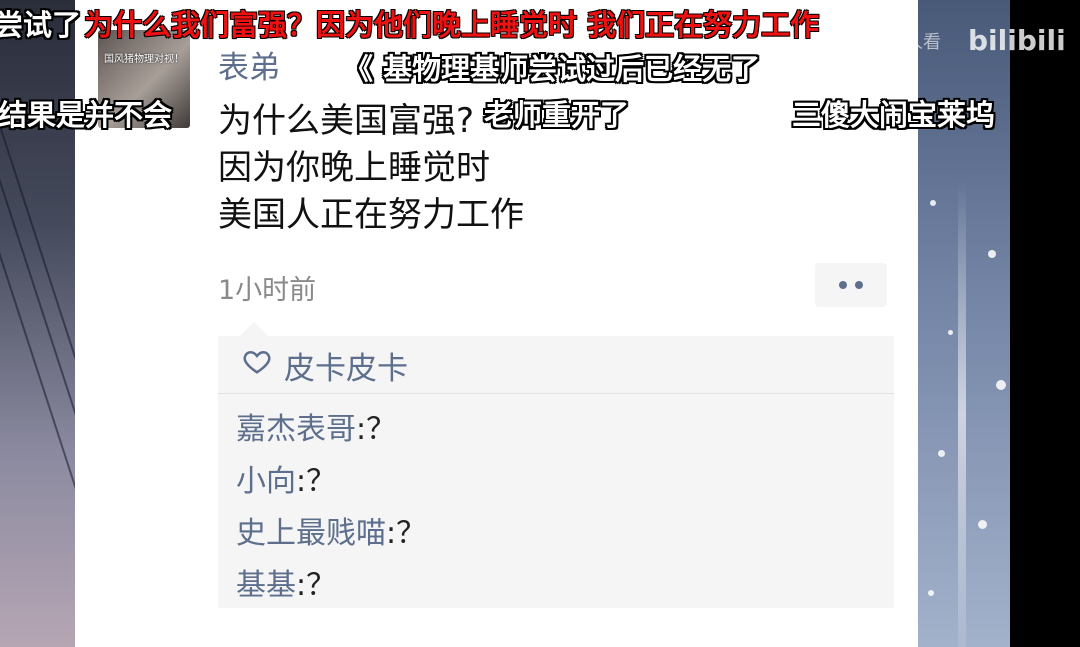 The height and width of the screenshot is (647, 1080). I want to click on comment-author: 史上最贱喵, so click(311, 533).